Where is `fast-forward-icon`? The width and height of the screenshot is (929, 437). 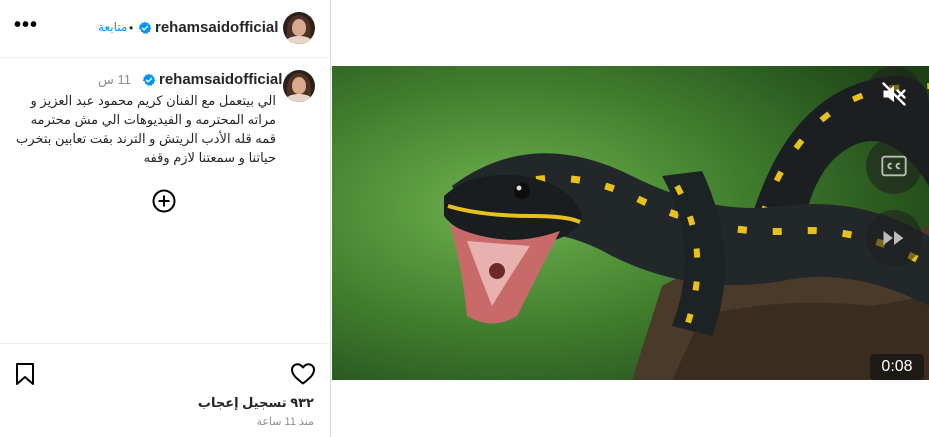
fast-forward-icon is located at coordinates (893, 238).